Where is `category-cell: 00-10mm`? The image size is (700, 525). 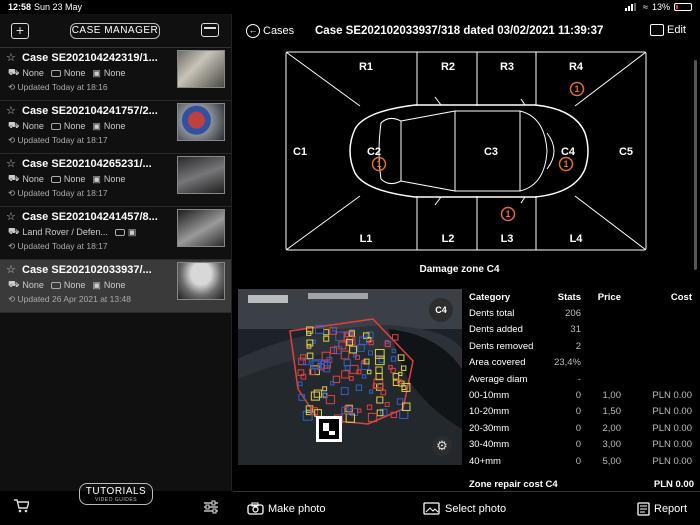
category-cell: 00-10mm is located at coordinates (489, 396).